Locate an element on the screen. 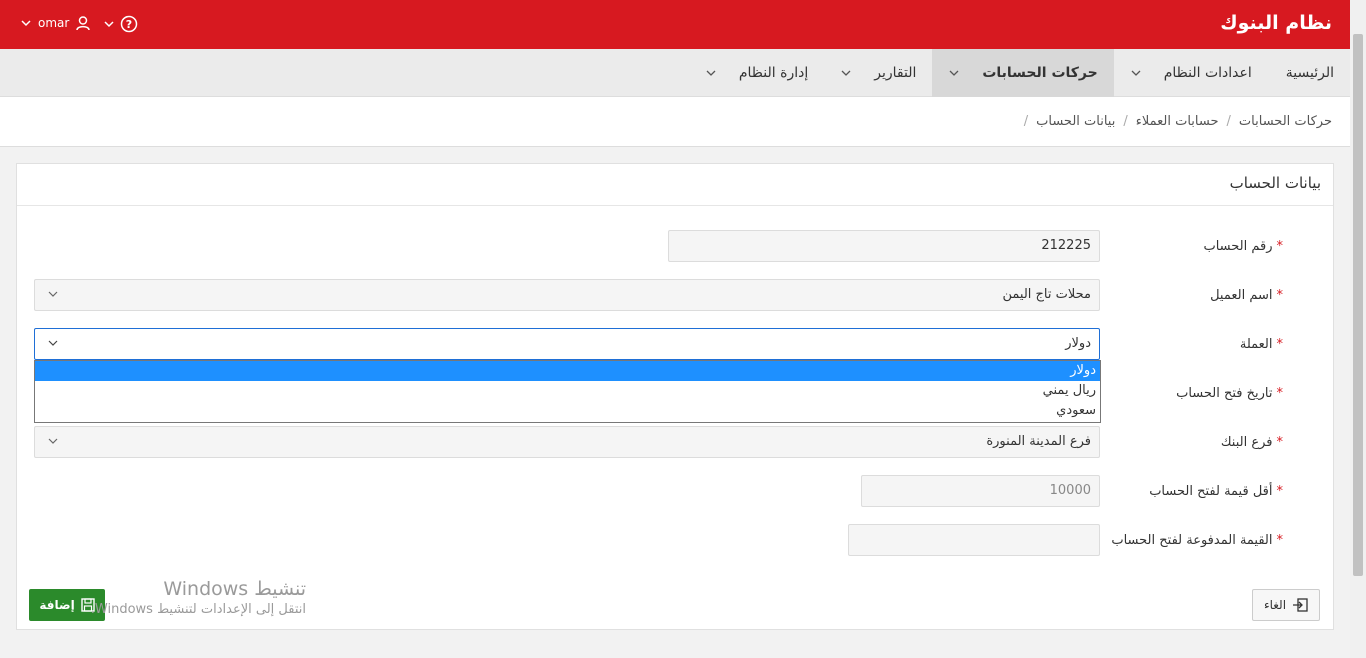  account-number-label: *رقم الحساب is located at coordinates (1243, 246).